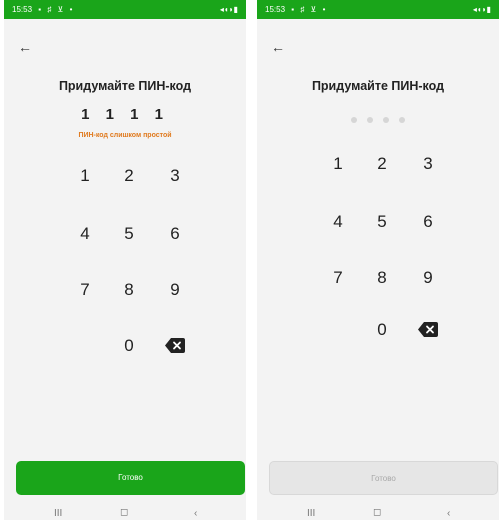 Image resolution: width=499 pixels, height=520 pixels. I want to click on pin-dots, so click(378, 119).